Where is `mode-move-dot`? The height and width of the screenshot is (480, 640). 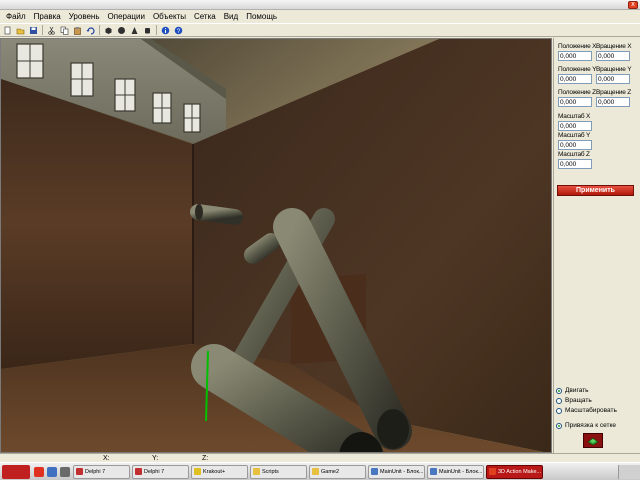 mode-move-dot is located at coordinates (559, 390).